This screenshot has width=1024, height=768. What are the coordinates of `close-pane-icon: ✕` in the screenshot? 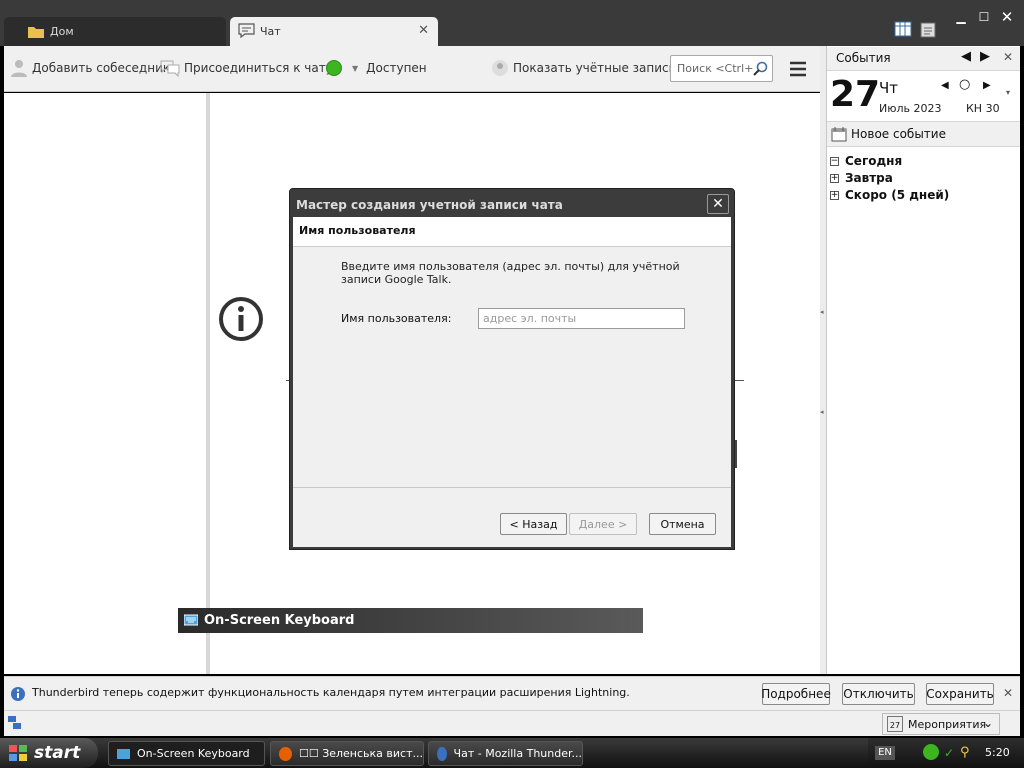 It's located at (1008, 57).